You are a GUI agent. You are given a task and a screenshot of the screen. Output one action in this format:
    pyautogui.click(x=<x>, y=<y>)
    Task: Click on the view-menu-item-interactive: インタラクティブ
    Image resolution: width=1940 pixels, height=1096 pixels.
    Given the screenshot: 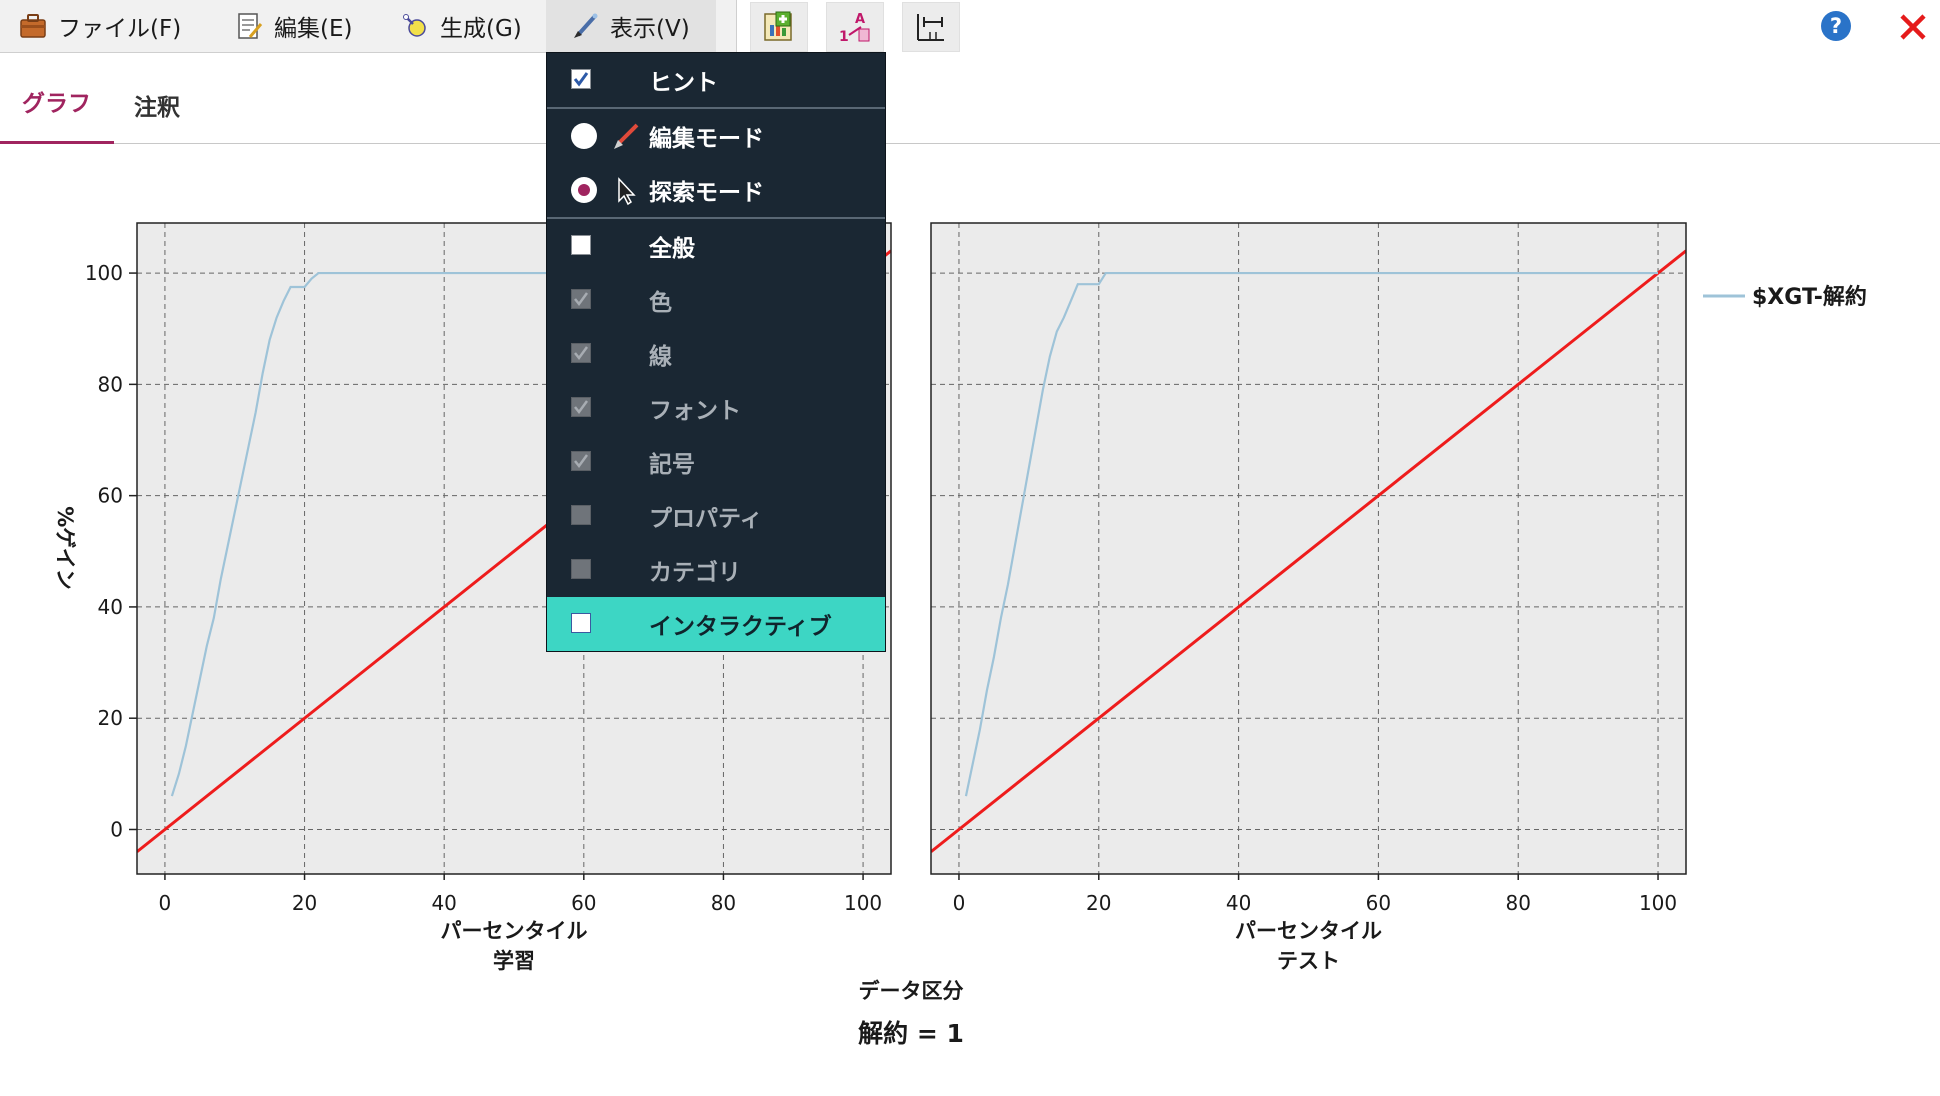 What is the action you would take?
    pyautogui.click(x=716, y=624)
    